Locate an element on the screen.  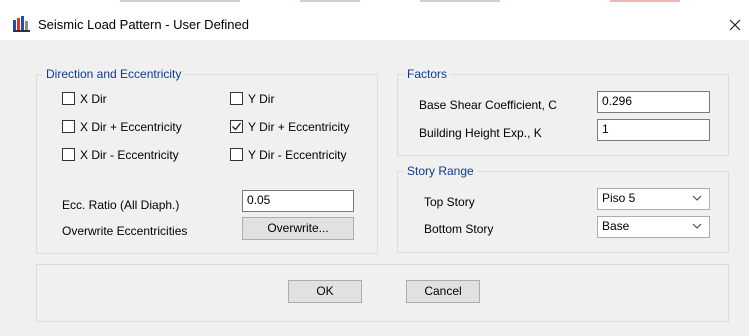
close-icon is located at coordinates (735, 25).